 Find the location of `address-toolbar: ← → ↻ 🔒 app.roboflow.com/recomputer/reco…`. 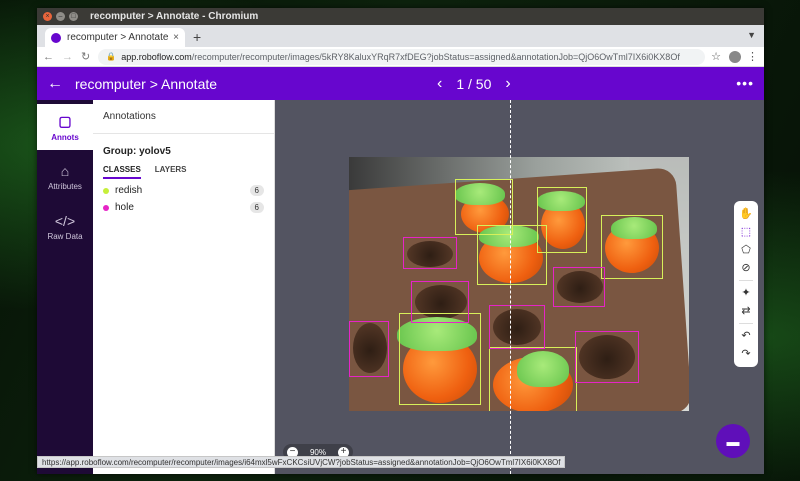

address-toolbar: ← → ↻ 🔒 app.roboflow.com/recomputer/reco… is located at coordinates (400, 57).